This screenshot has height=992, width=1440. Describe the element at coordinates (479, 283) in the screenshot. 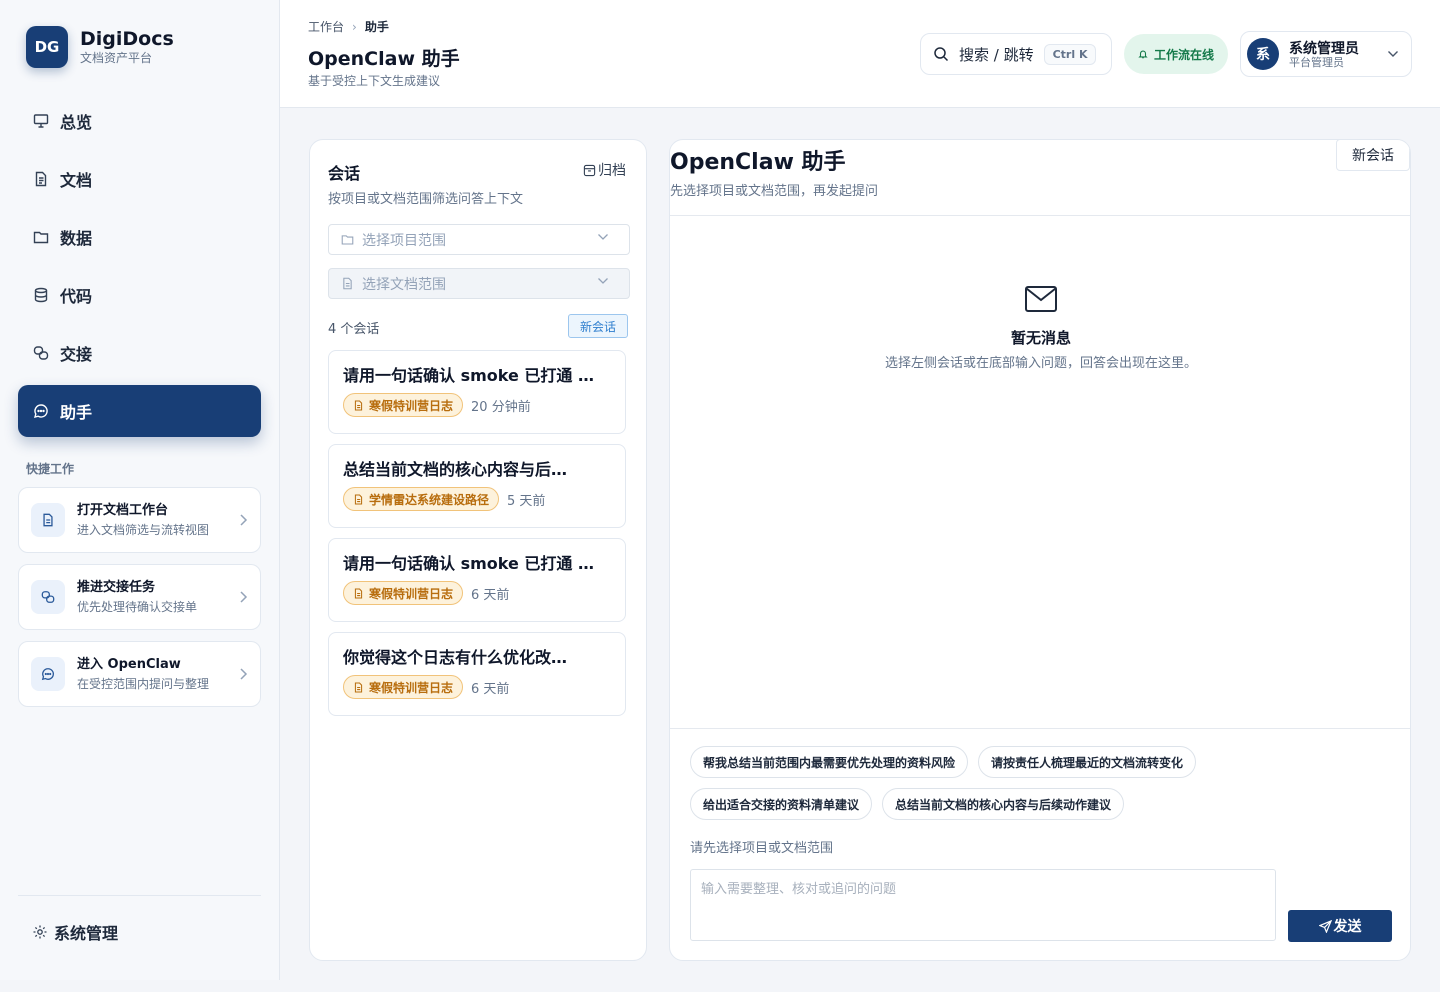

I see `document-scope-select: 选择文档范围` at that location.